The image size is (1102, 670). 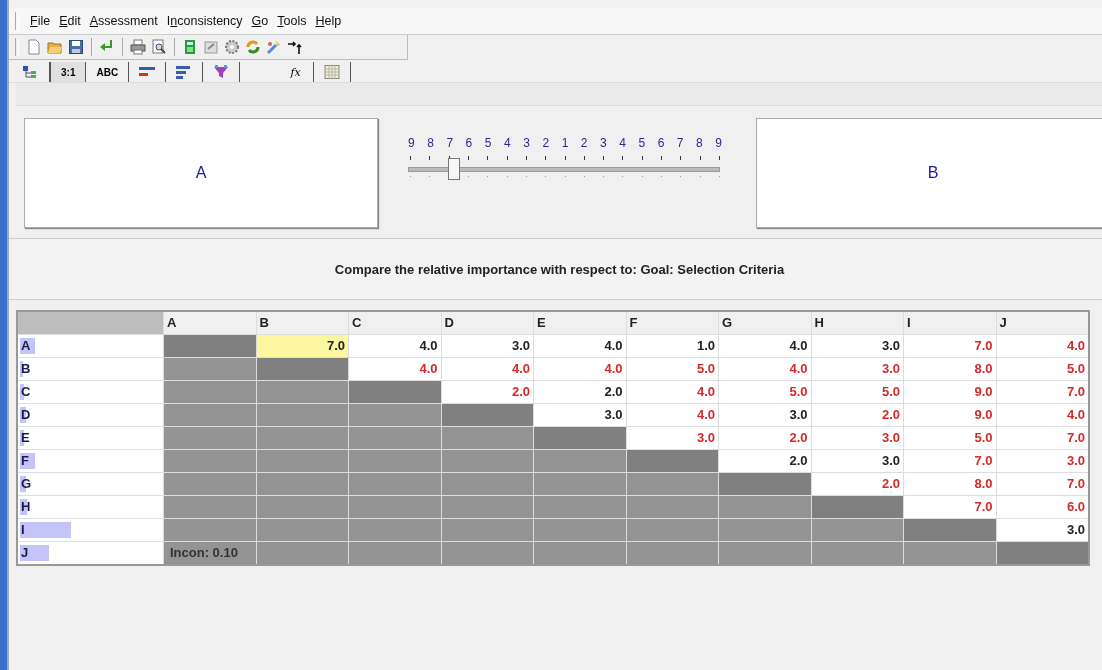 I want to click on column-header: D, so click(x=487, y=323).